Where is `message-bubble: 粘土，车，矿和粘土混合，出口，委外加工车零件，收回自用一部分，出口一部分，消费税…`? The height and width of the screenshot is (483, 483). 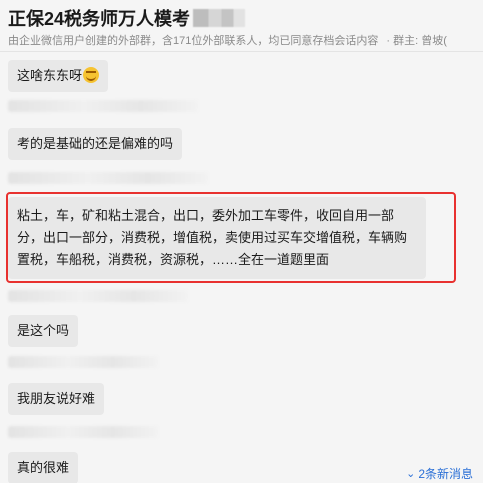
message-bubble: 粘土，车，矿和粘土混合，出口，委外加工车零件，收回自用一部分，出口一部分，消费税… is located at coordinates (217, 238).